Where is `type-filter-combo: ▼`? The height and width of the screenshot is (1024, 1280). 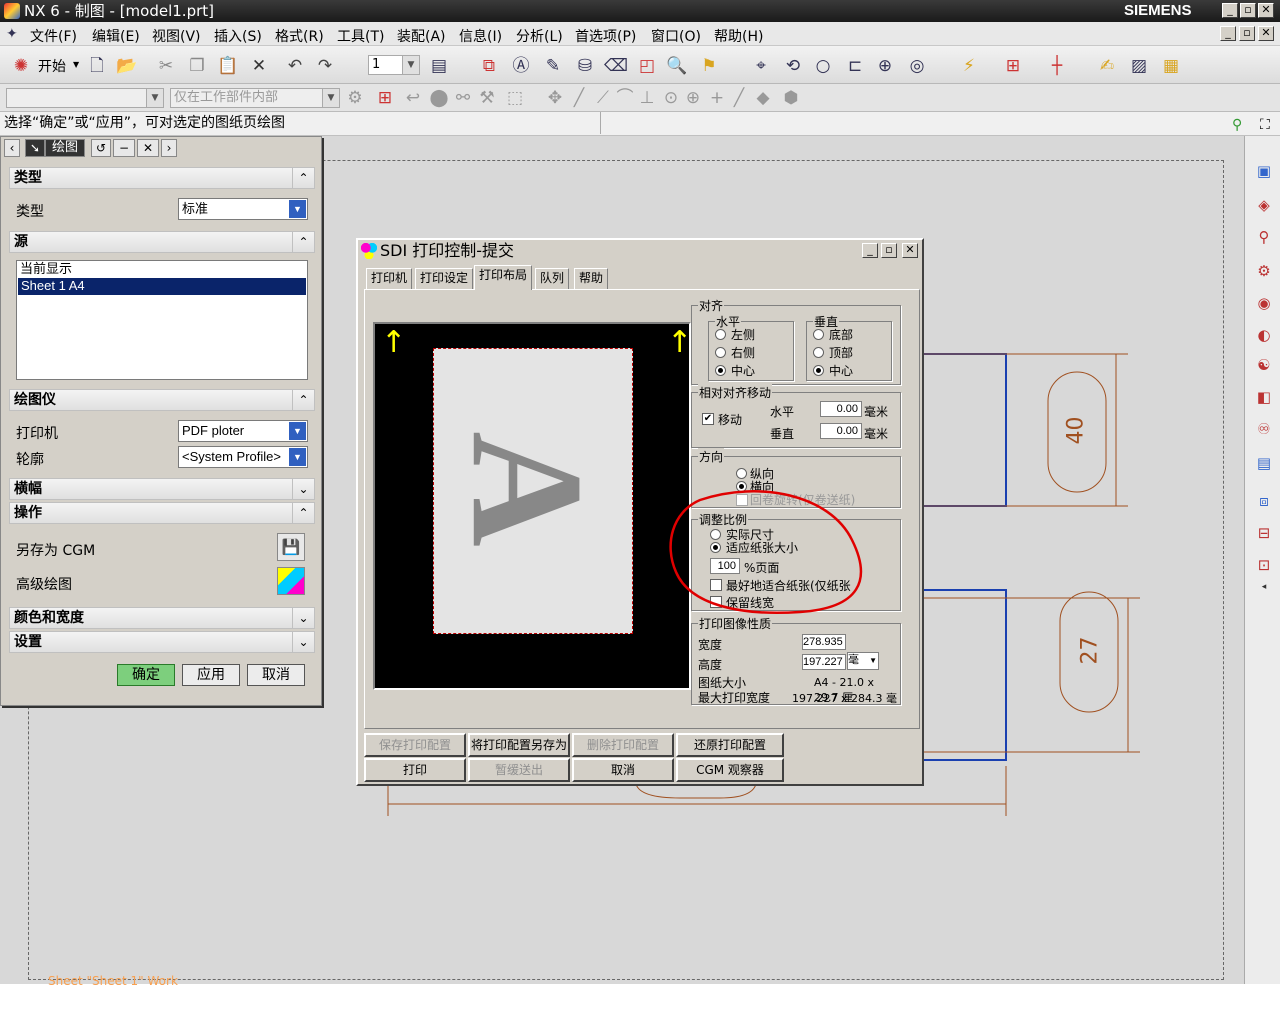 type-filter-combo: ▼ is located at coordinates (85, 98).